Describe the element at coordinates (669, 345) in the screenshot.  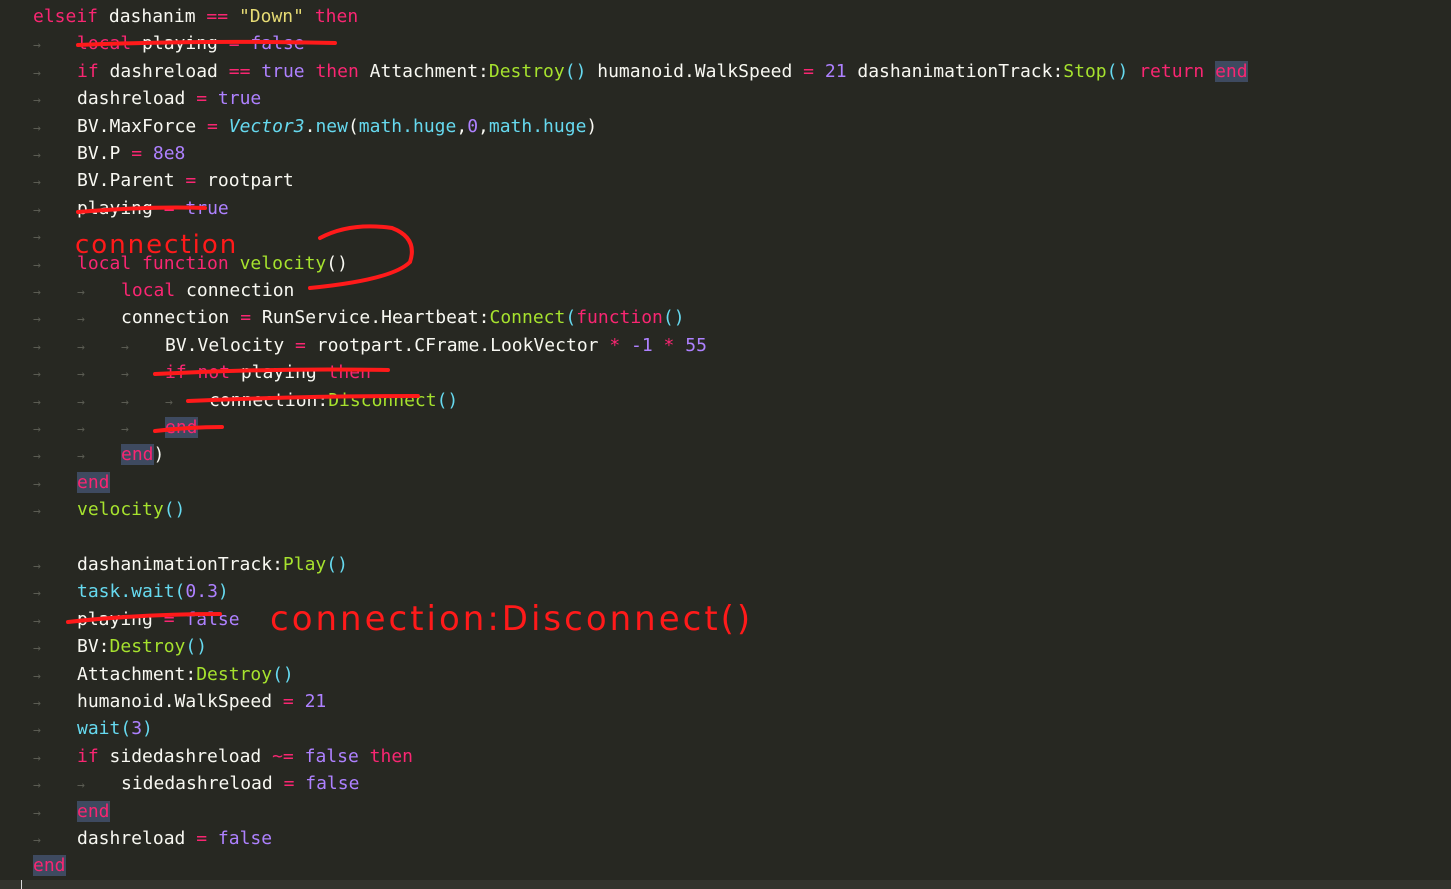
I see `code-token: *` at that location.